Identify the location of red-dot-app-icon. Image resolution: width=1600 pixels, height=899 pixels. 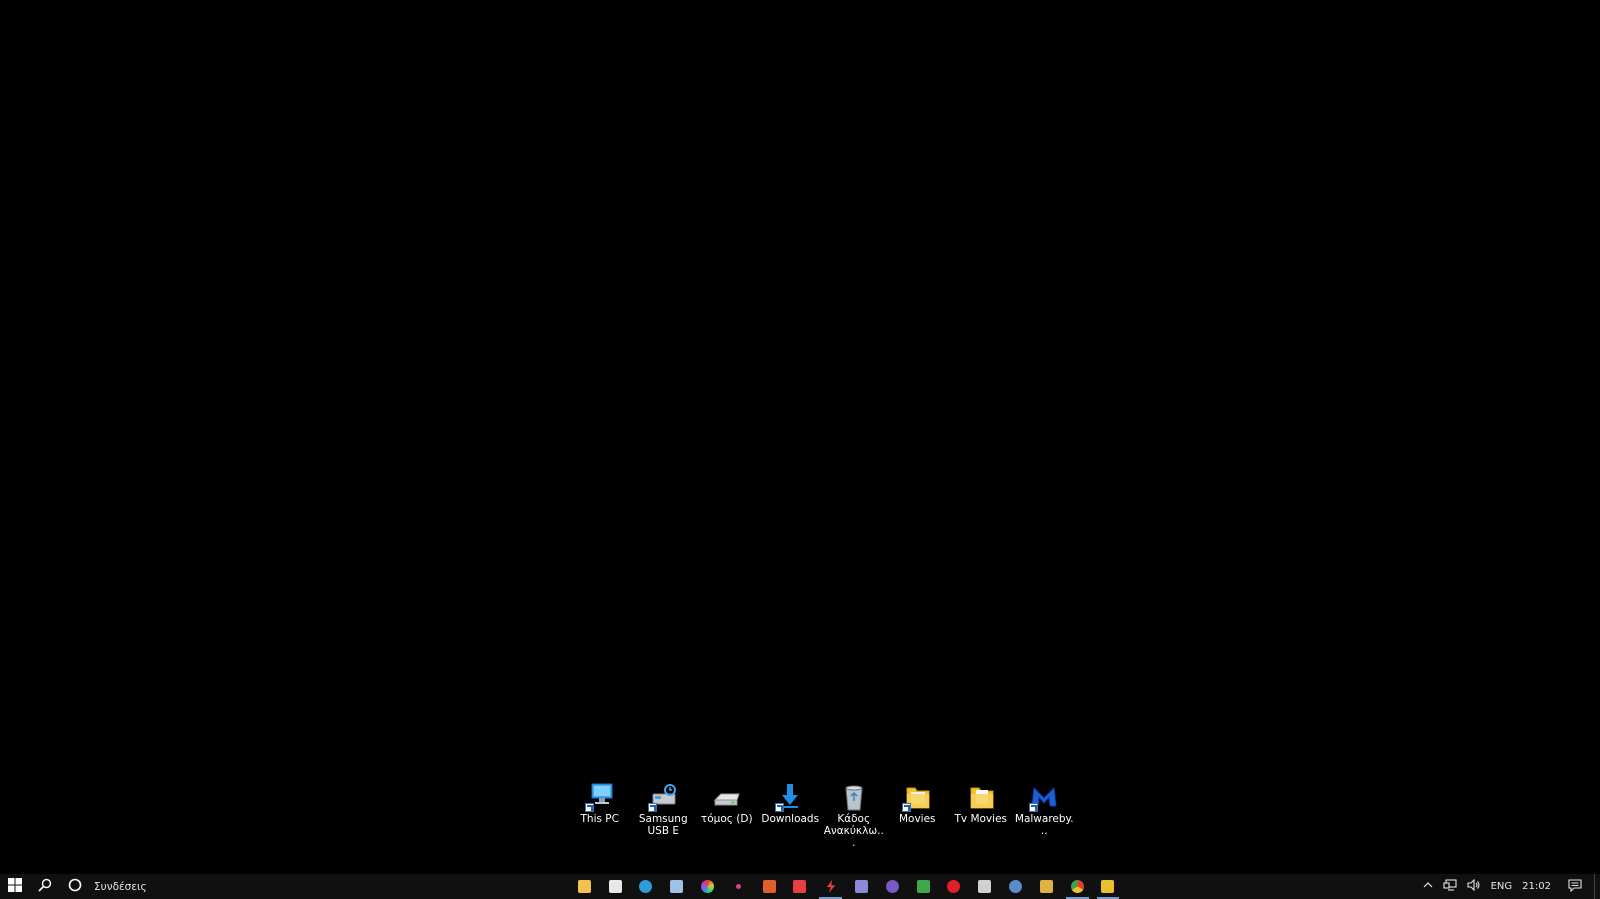
(954, 886).